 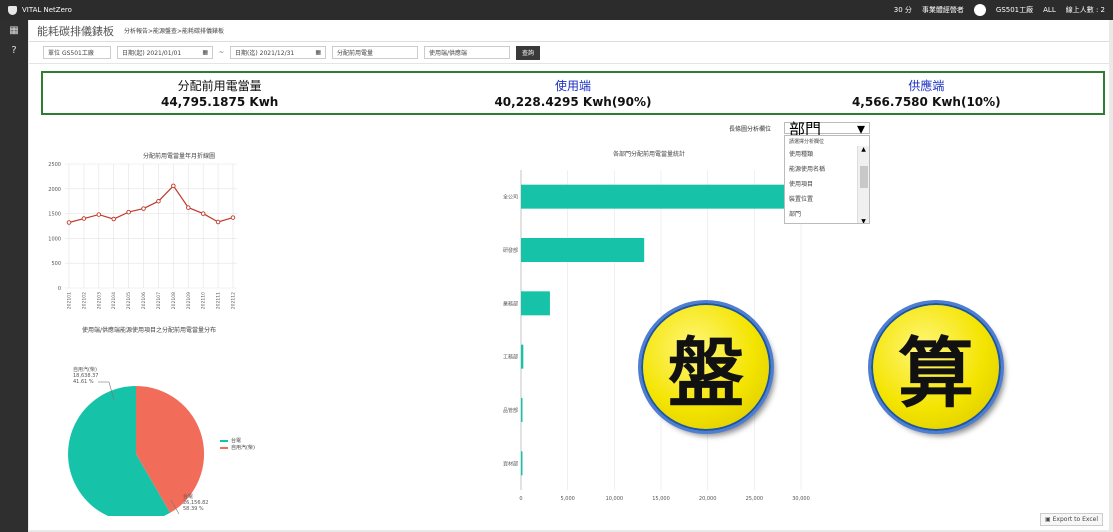 I want to click on export-excel-button: ▣ Export to Excel, so click(x=1071, y=519).